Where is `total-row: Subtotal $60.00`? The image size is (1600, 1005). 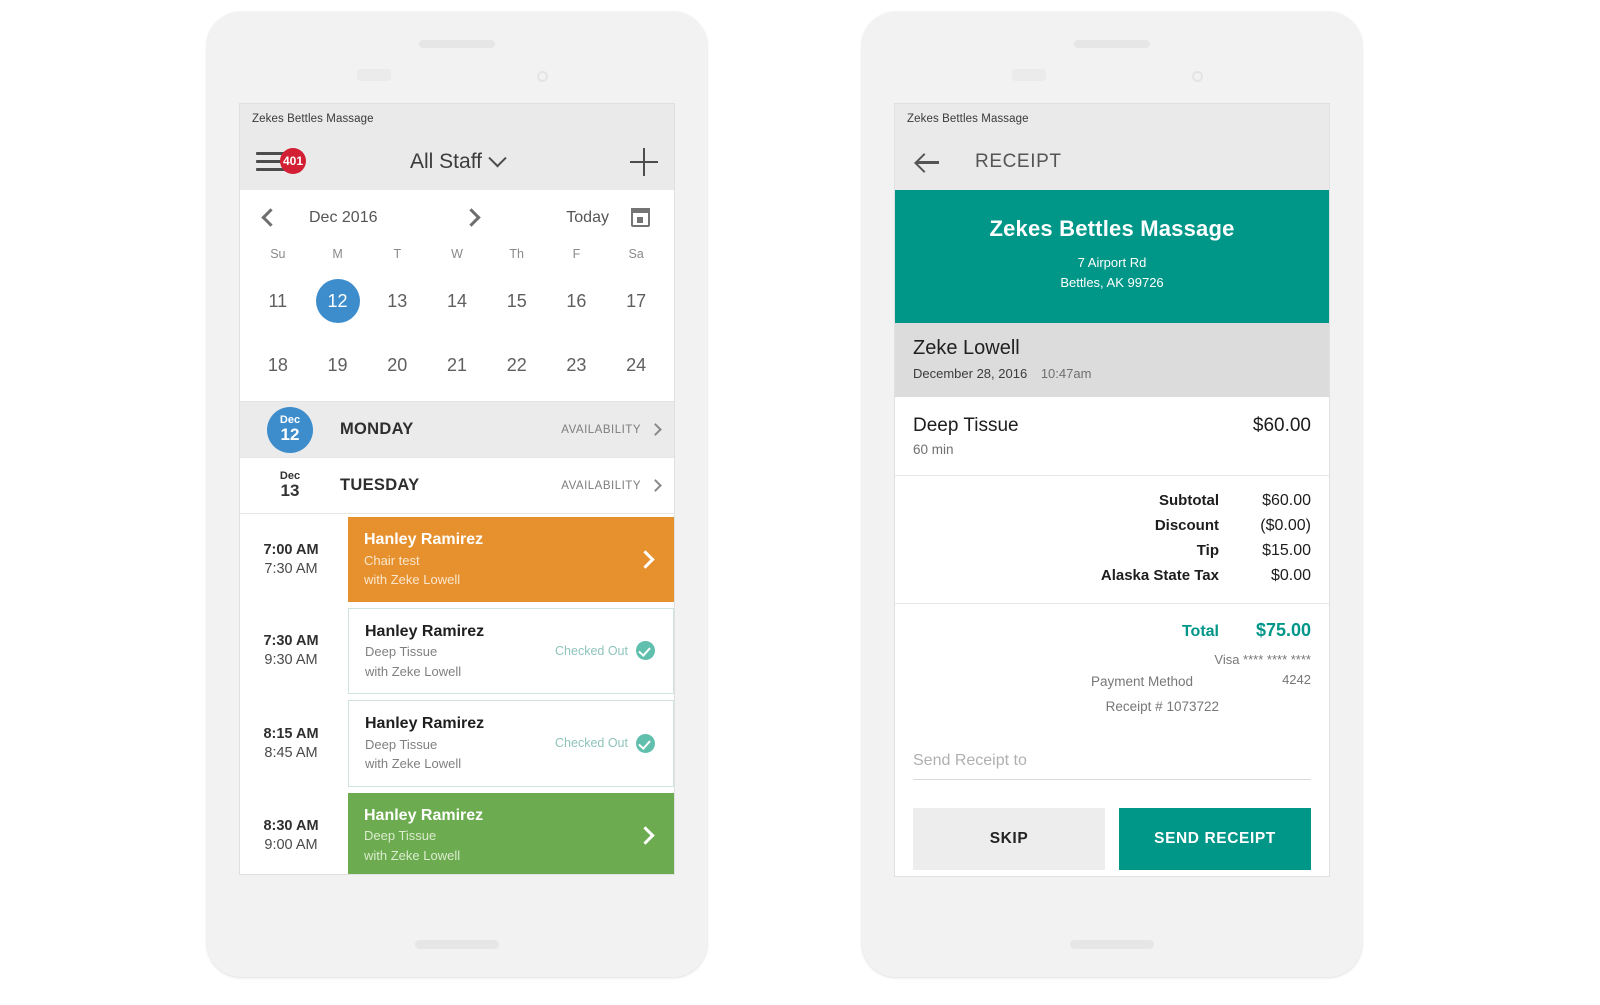
total-row: Subtotal $60.00 is located at coordinates (1112, 501).